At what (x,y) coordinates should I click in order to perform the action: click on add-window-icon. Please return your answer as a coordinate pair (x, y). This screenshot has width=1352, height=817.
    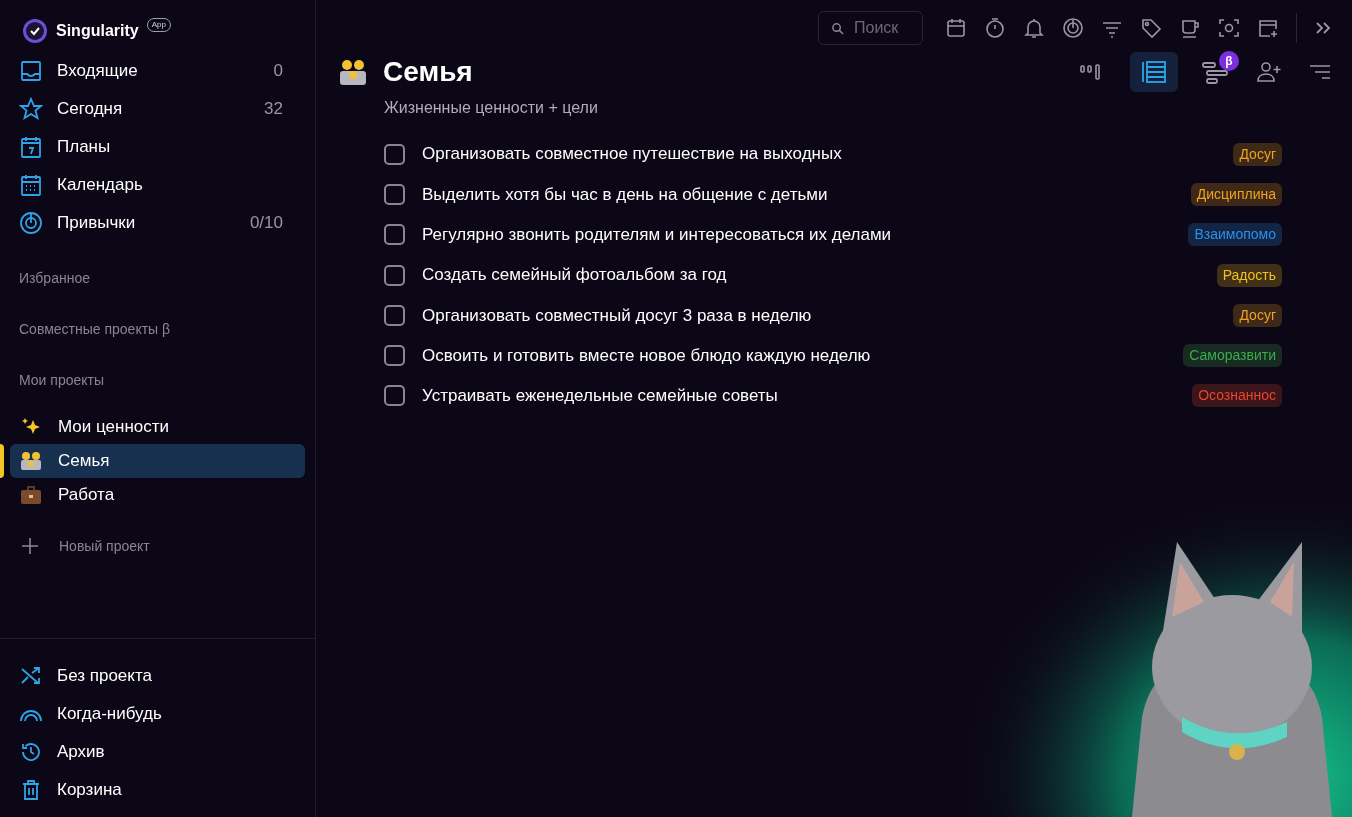
    Looking at the image, I should click on (1268, 28).